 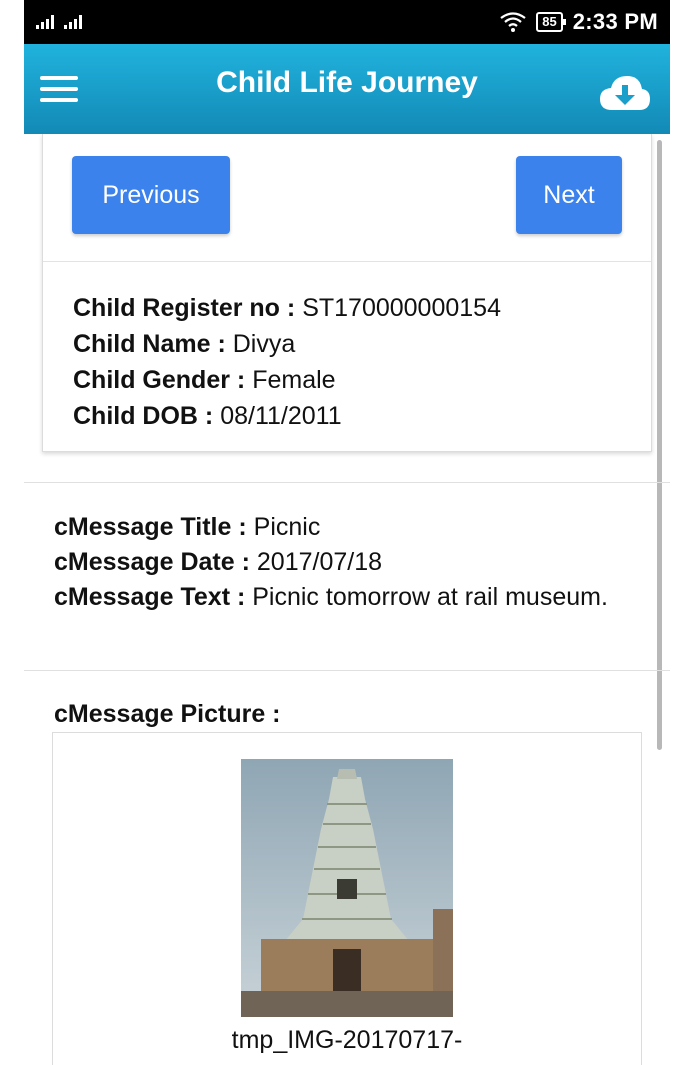 I want to click on child-register-label: Child Register no :, so click(x=184, y=308).